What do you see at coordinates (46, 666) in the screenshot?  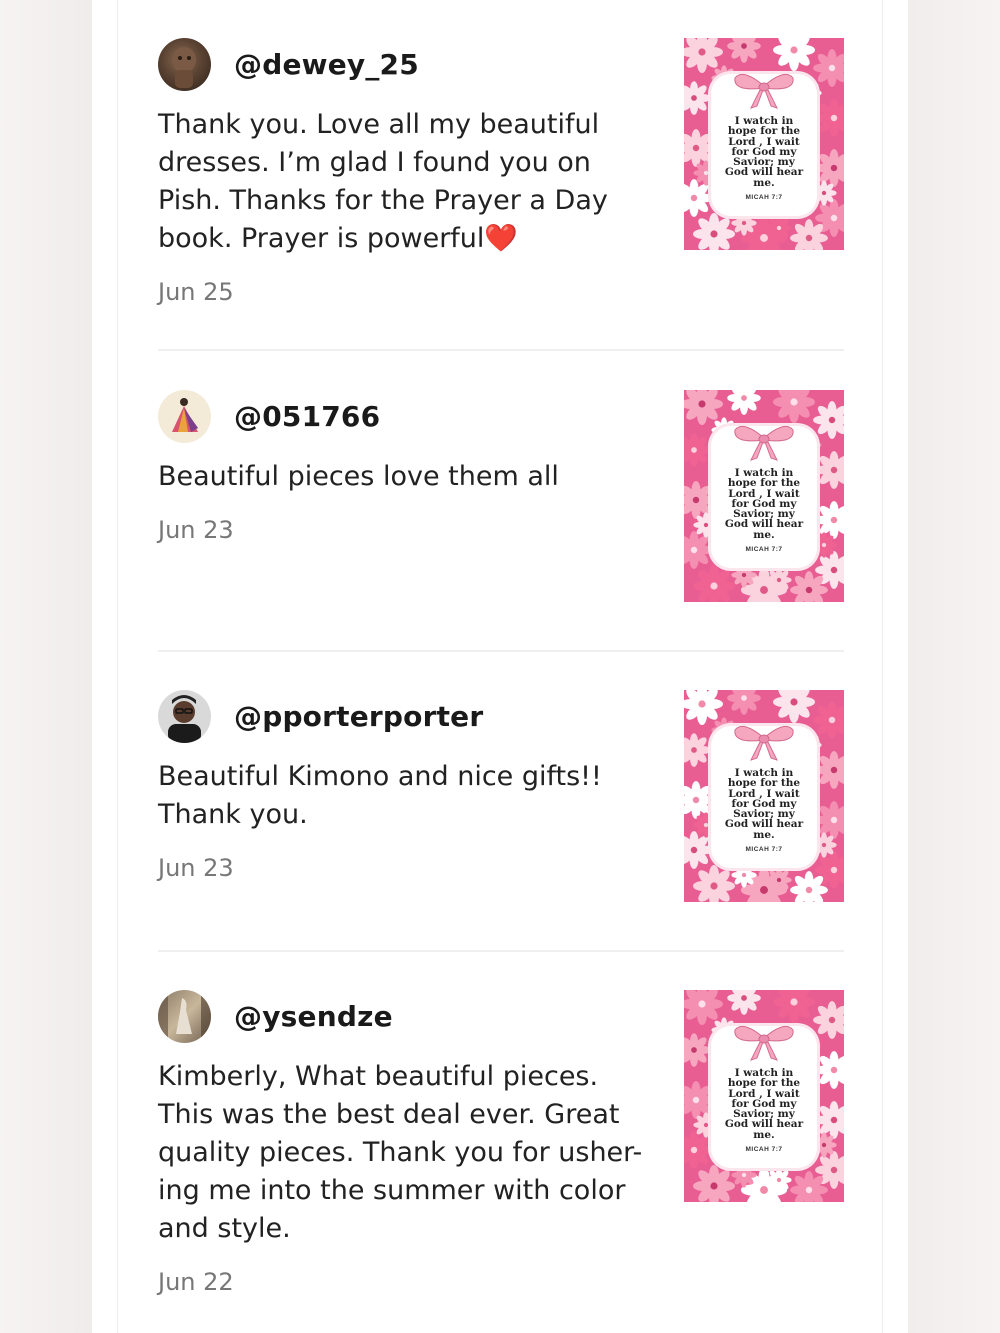 I see `left-backdrop` at bounding box center [46, 666].